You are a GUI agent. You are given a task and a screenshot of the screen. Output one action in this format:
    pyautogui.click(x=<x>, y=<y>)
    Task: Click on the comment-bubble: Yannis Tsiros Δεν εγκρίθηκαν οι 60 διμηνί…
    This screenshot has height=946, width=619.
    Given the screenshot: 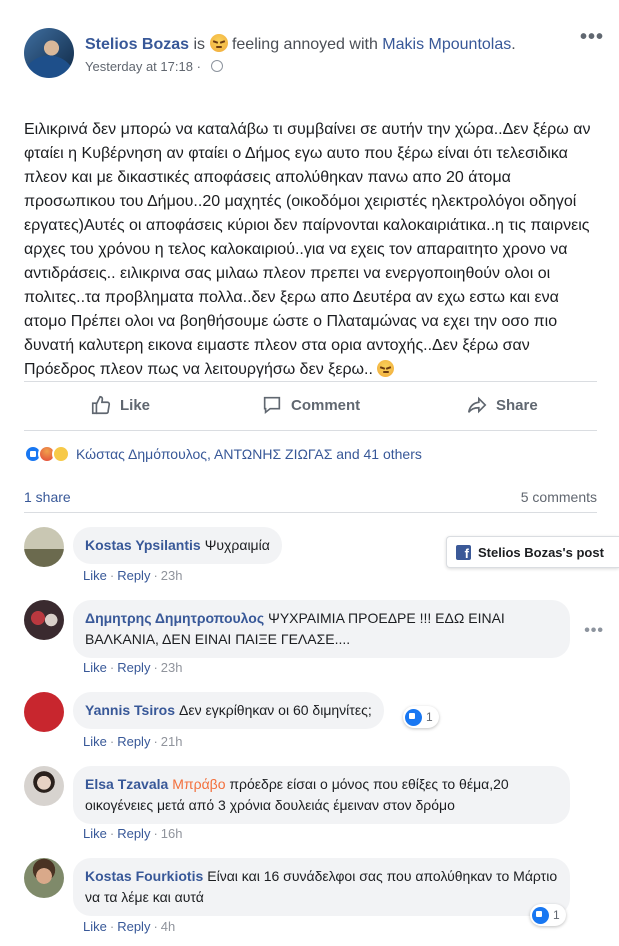 What is the action you would take?
    pyautogui.click(x=228, y=710)
    